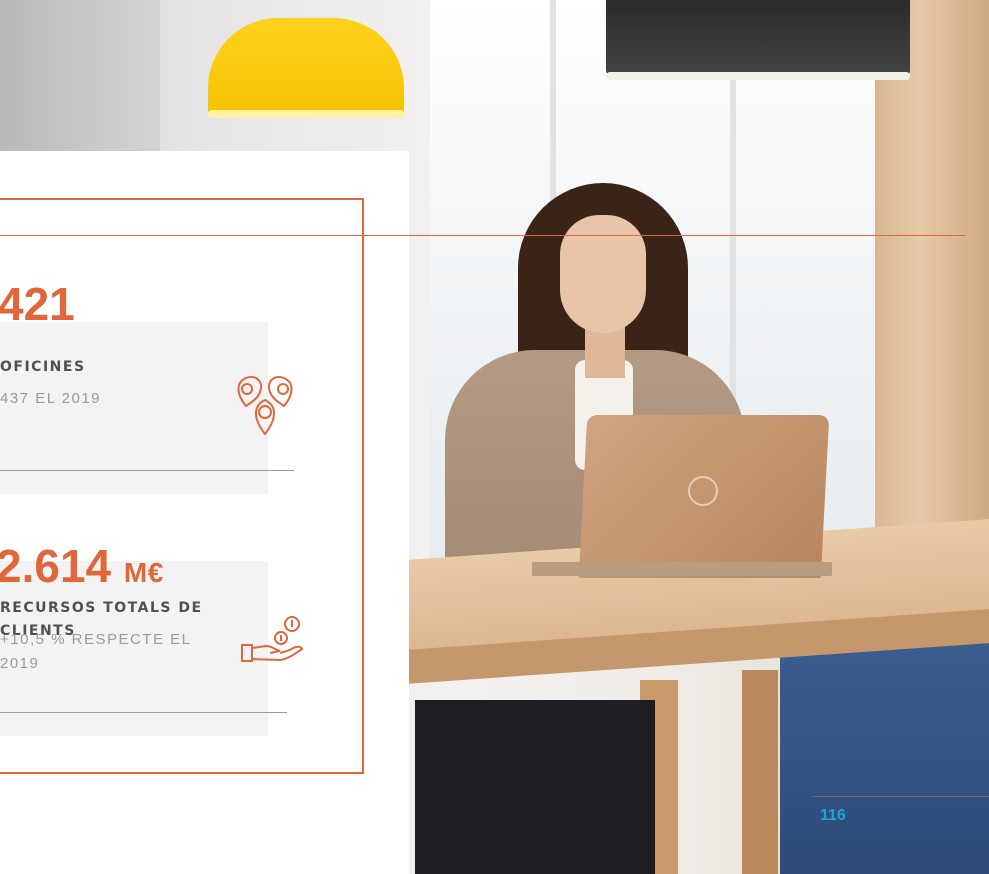 The width and height of the screenshot is (989, 874). I want to click on header-rule, so click(482, 235).